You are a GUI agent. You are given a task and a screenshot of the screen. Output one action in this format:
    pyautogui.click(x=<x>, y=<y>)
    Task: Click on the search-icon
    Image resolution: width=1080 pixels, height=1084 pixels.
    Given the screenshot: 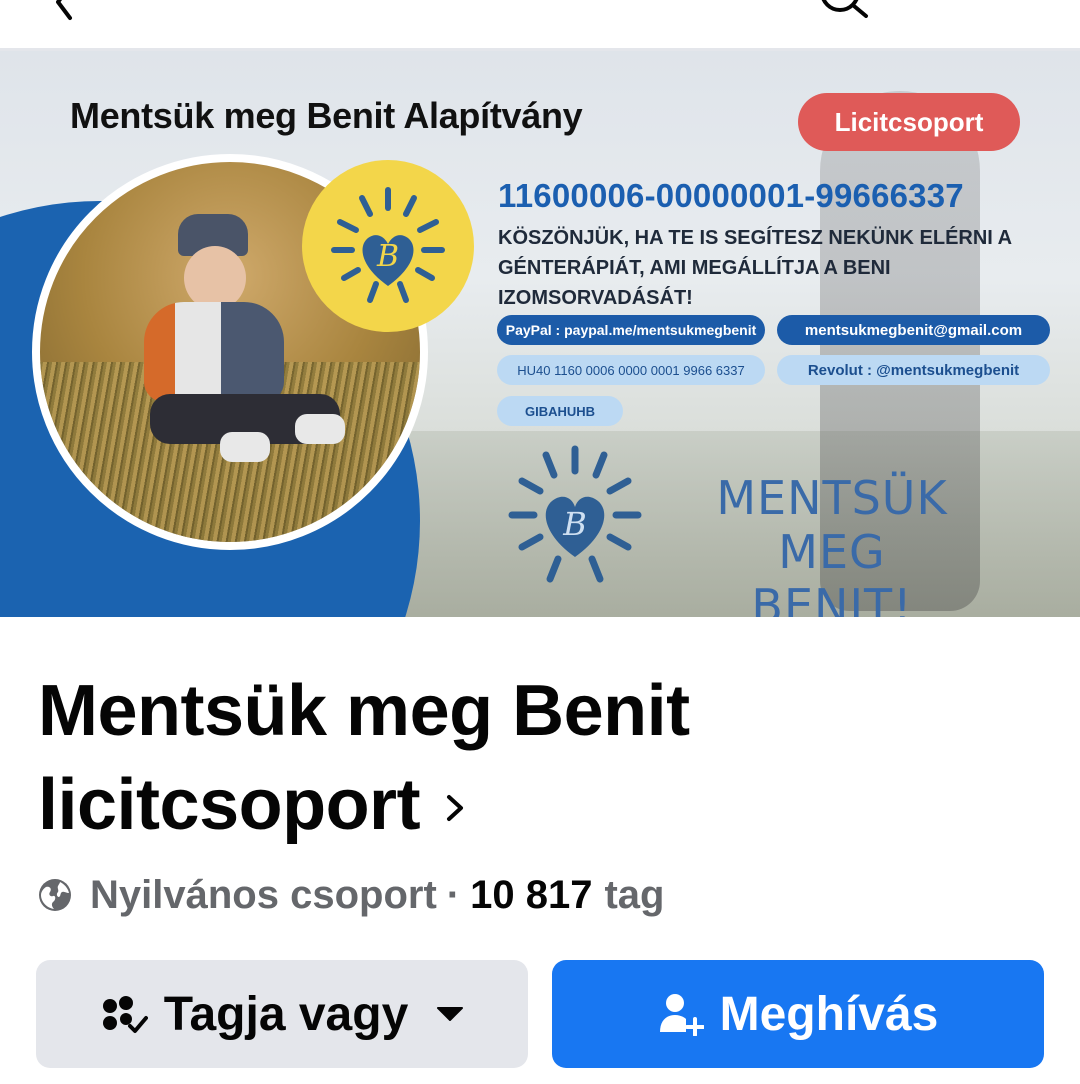 What is the action you would take?
    pyautogui.click(x=844, y=9)
    